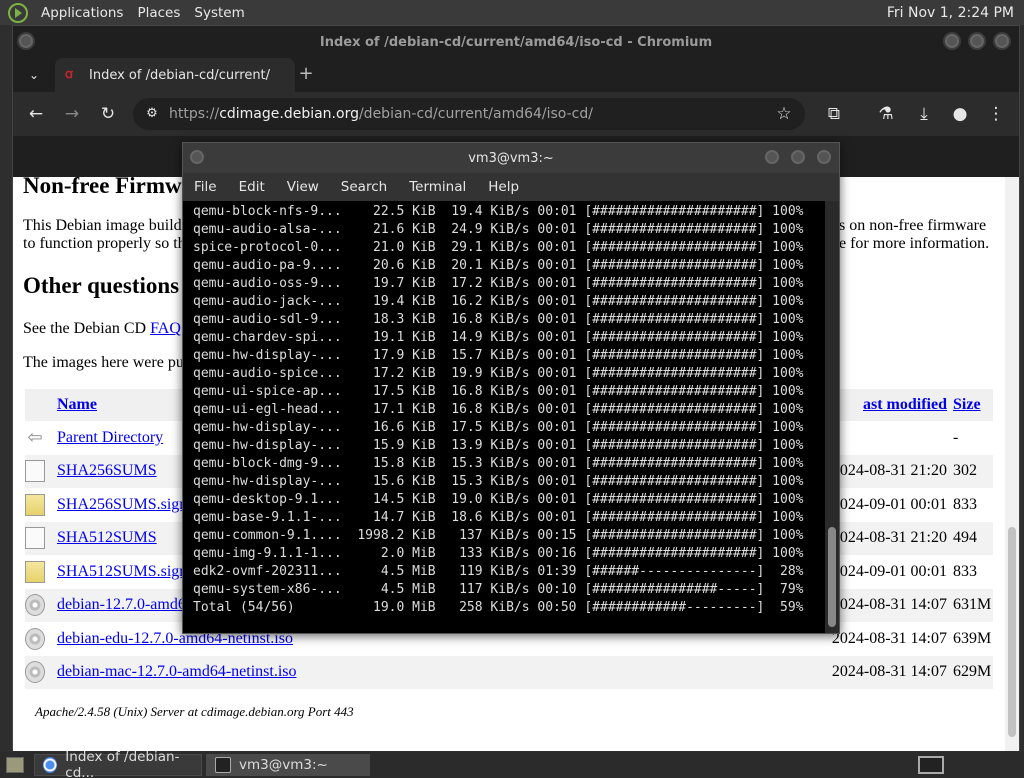  I want to click on site-info-icon: ⚙, so click(152, 114).